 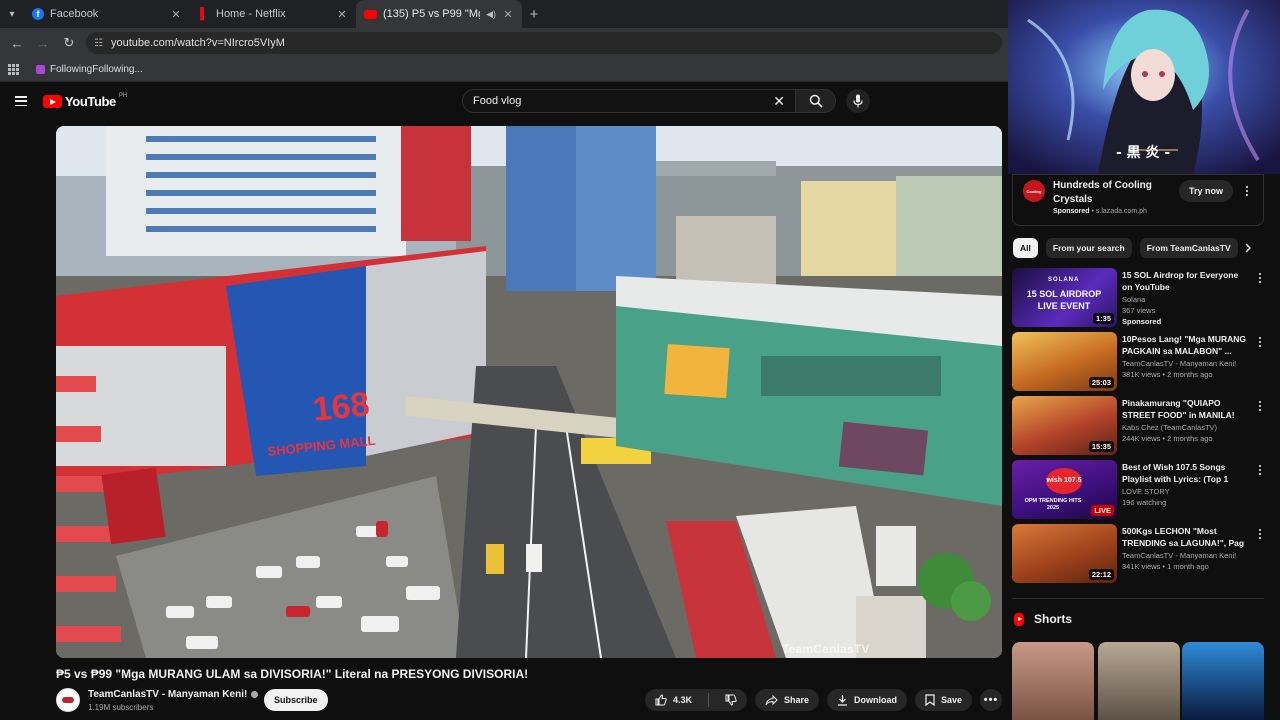 I want to click on banner-caption: - 黒 炎 -, so click(x=1143, y=153).